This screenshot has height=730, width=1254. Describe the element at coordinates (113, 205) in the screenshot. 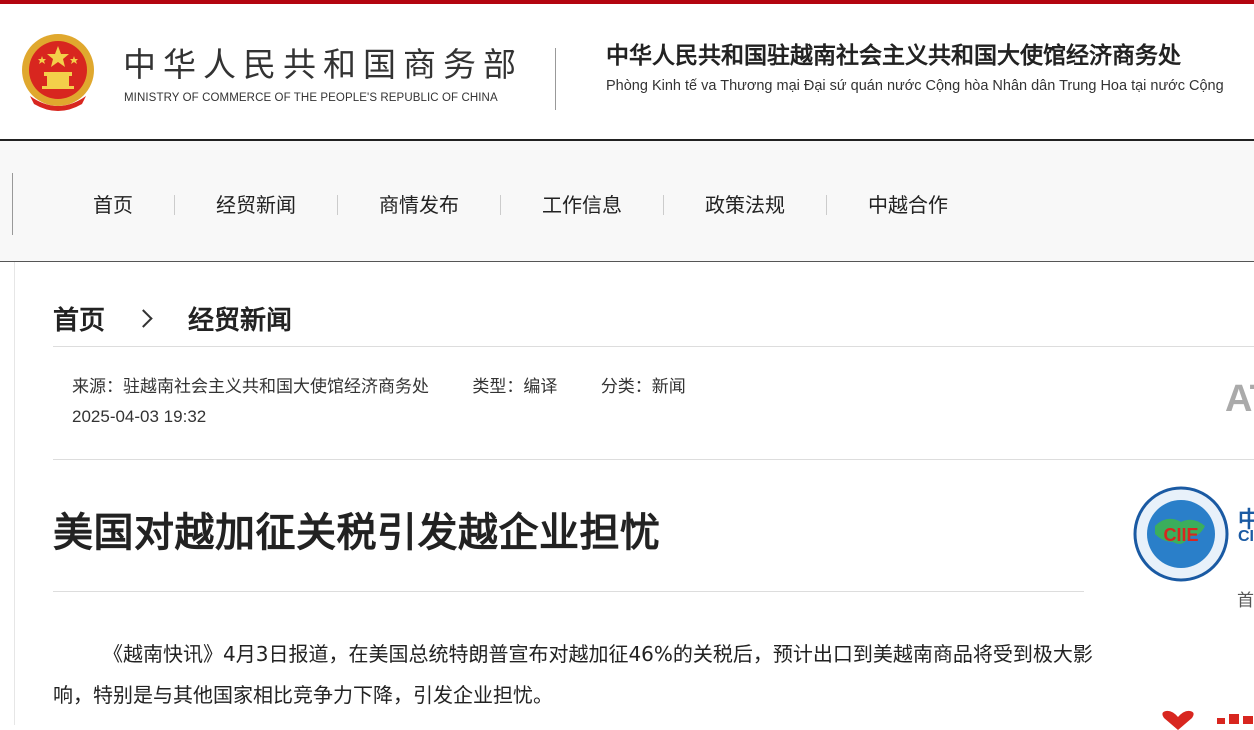

I see `nav-item-home: 首页` at that location.